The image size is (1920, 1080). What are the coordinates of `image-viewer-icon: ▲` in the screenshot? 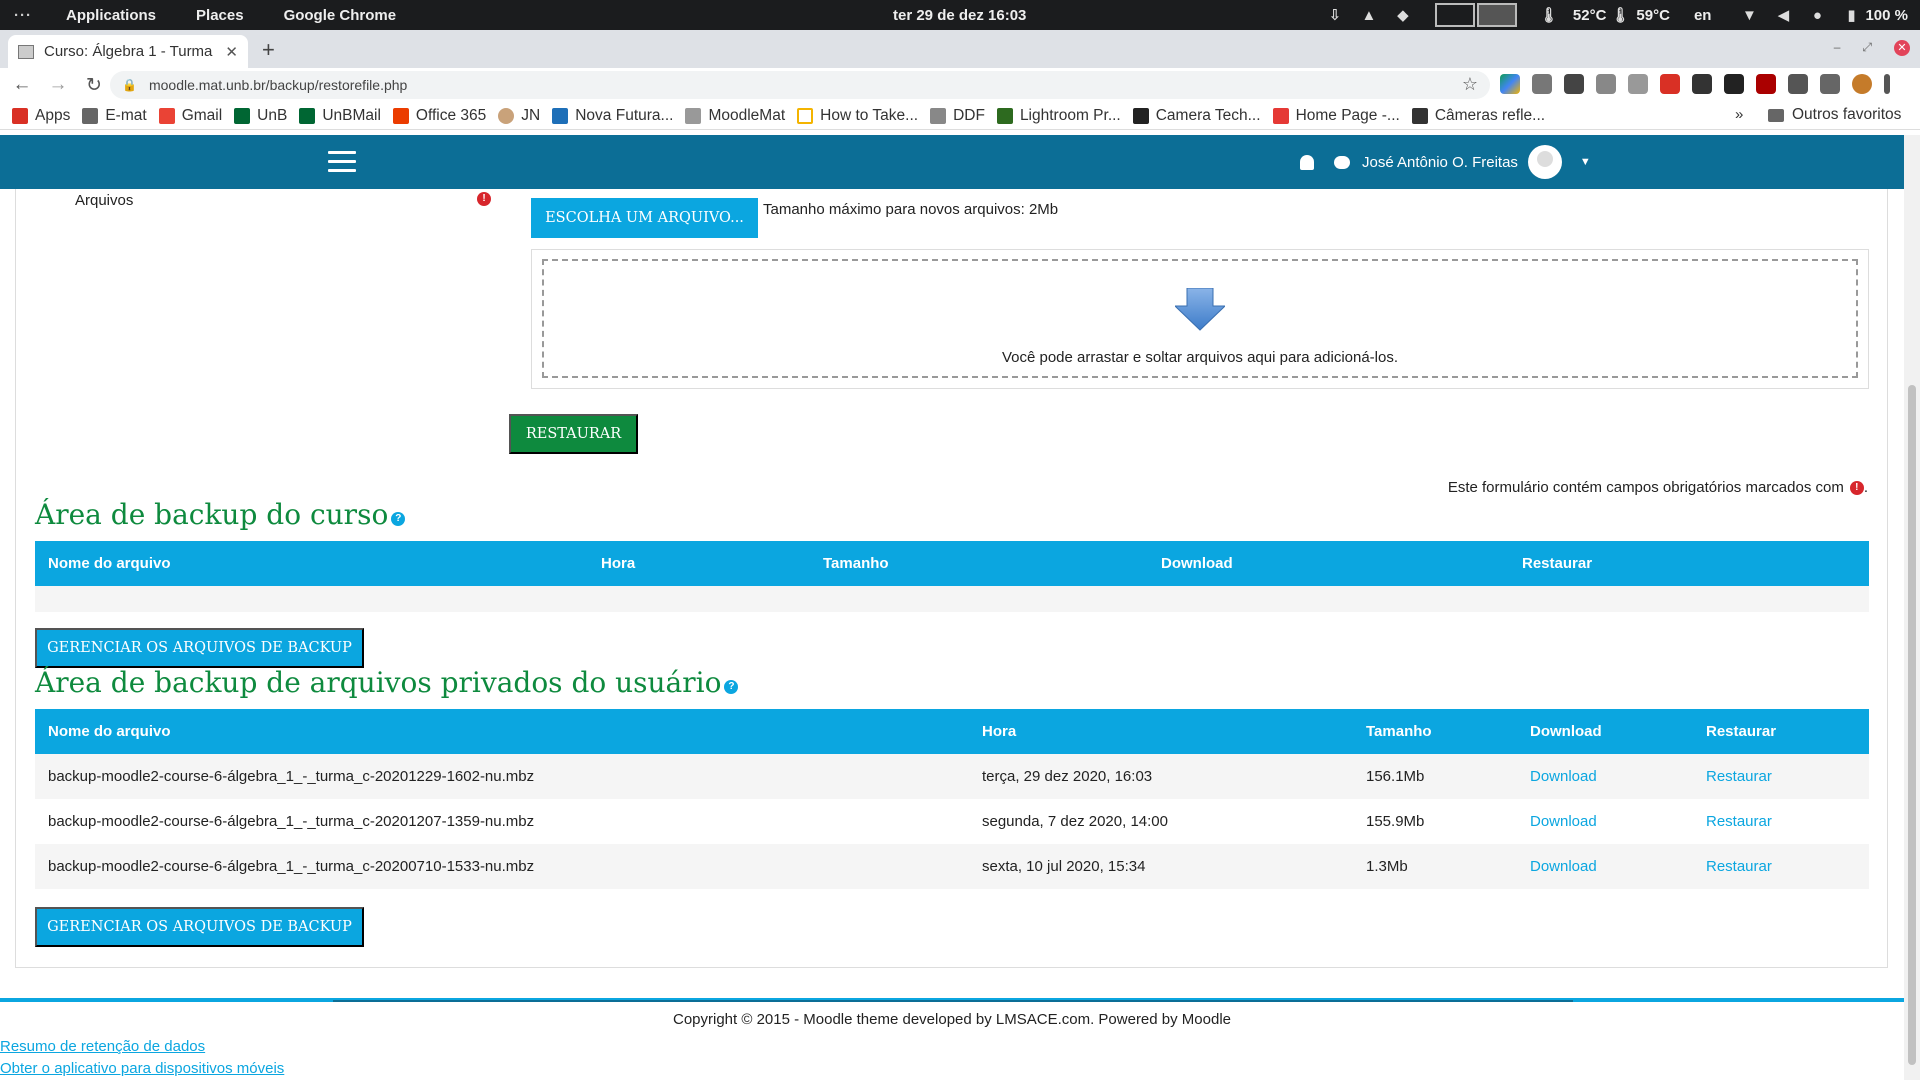 It's located at (1369, 15).